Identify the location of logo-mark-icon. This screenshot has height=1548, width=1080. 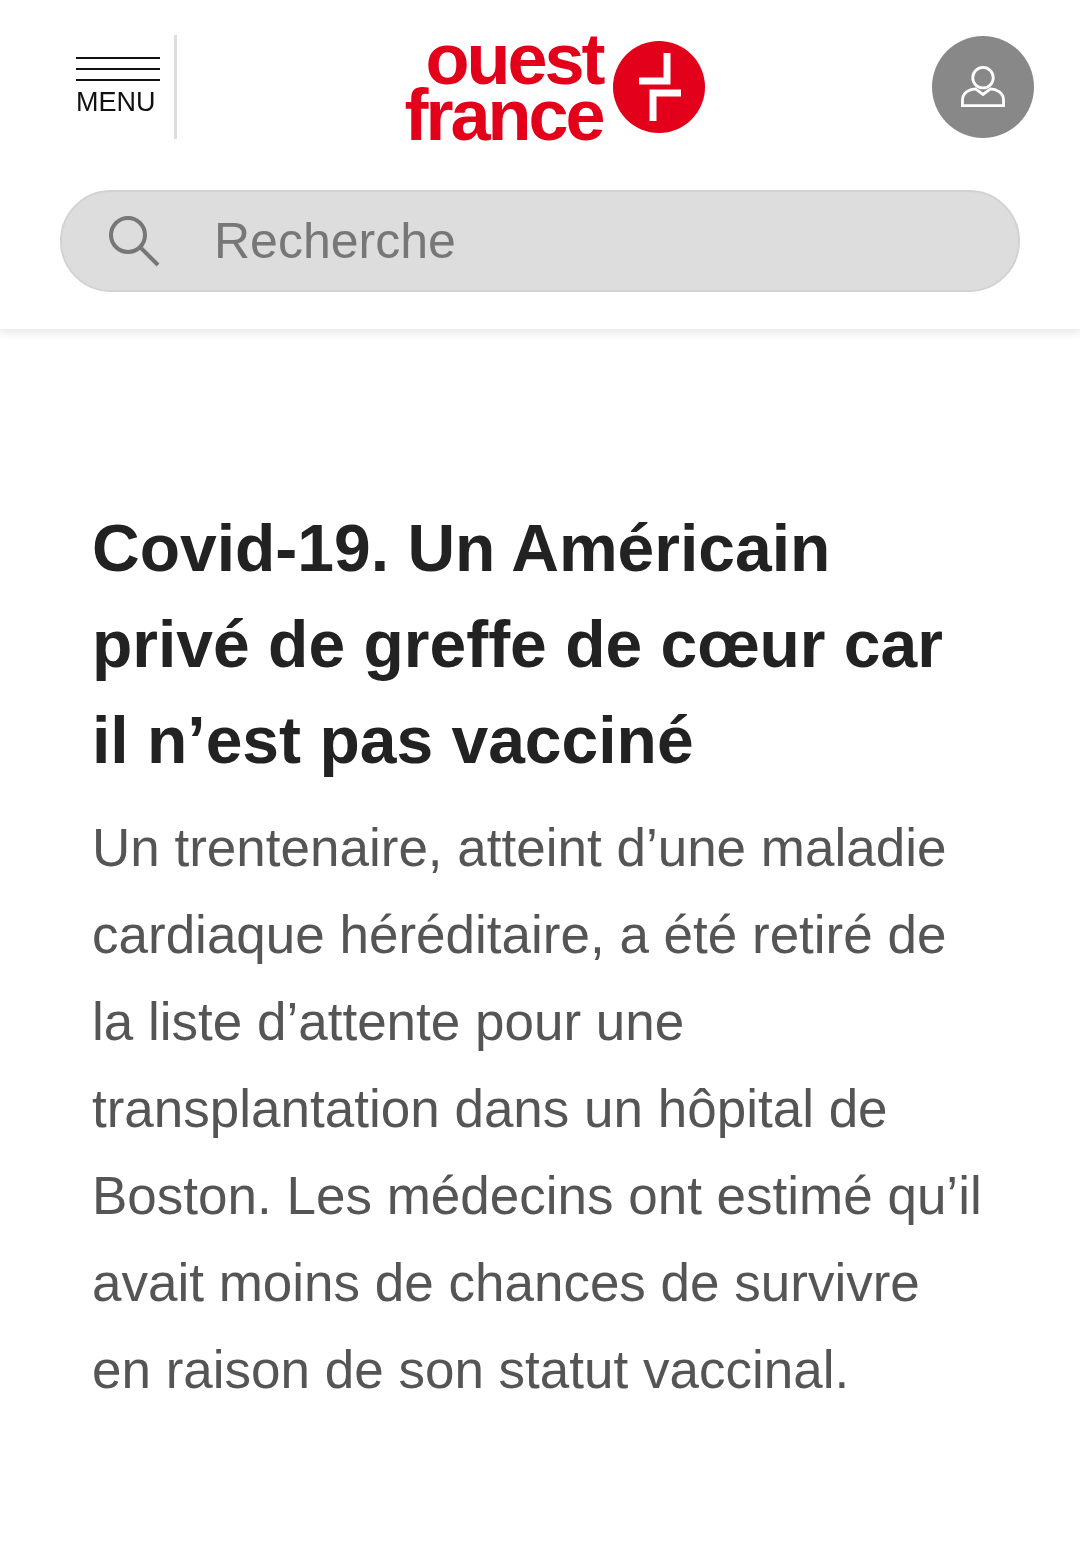
(658, 87).